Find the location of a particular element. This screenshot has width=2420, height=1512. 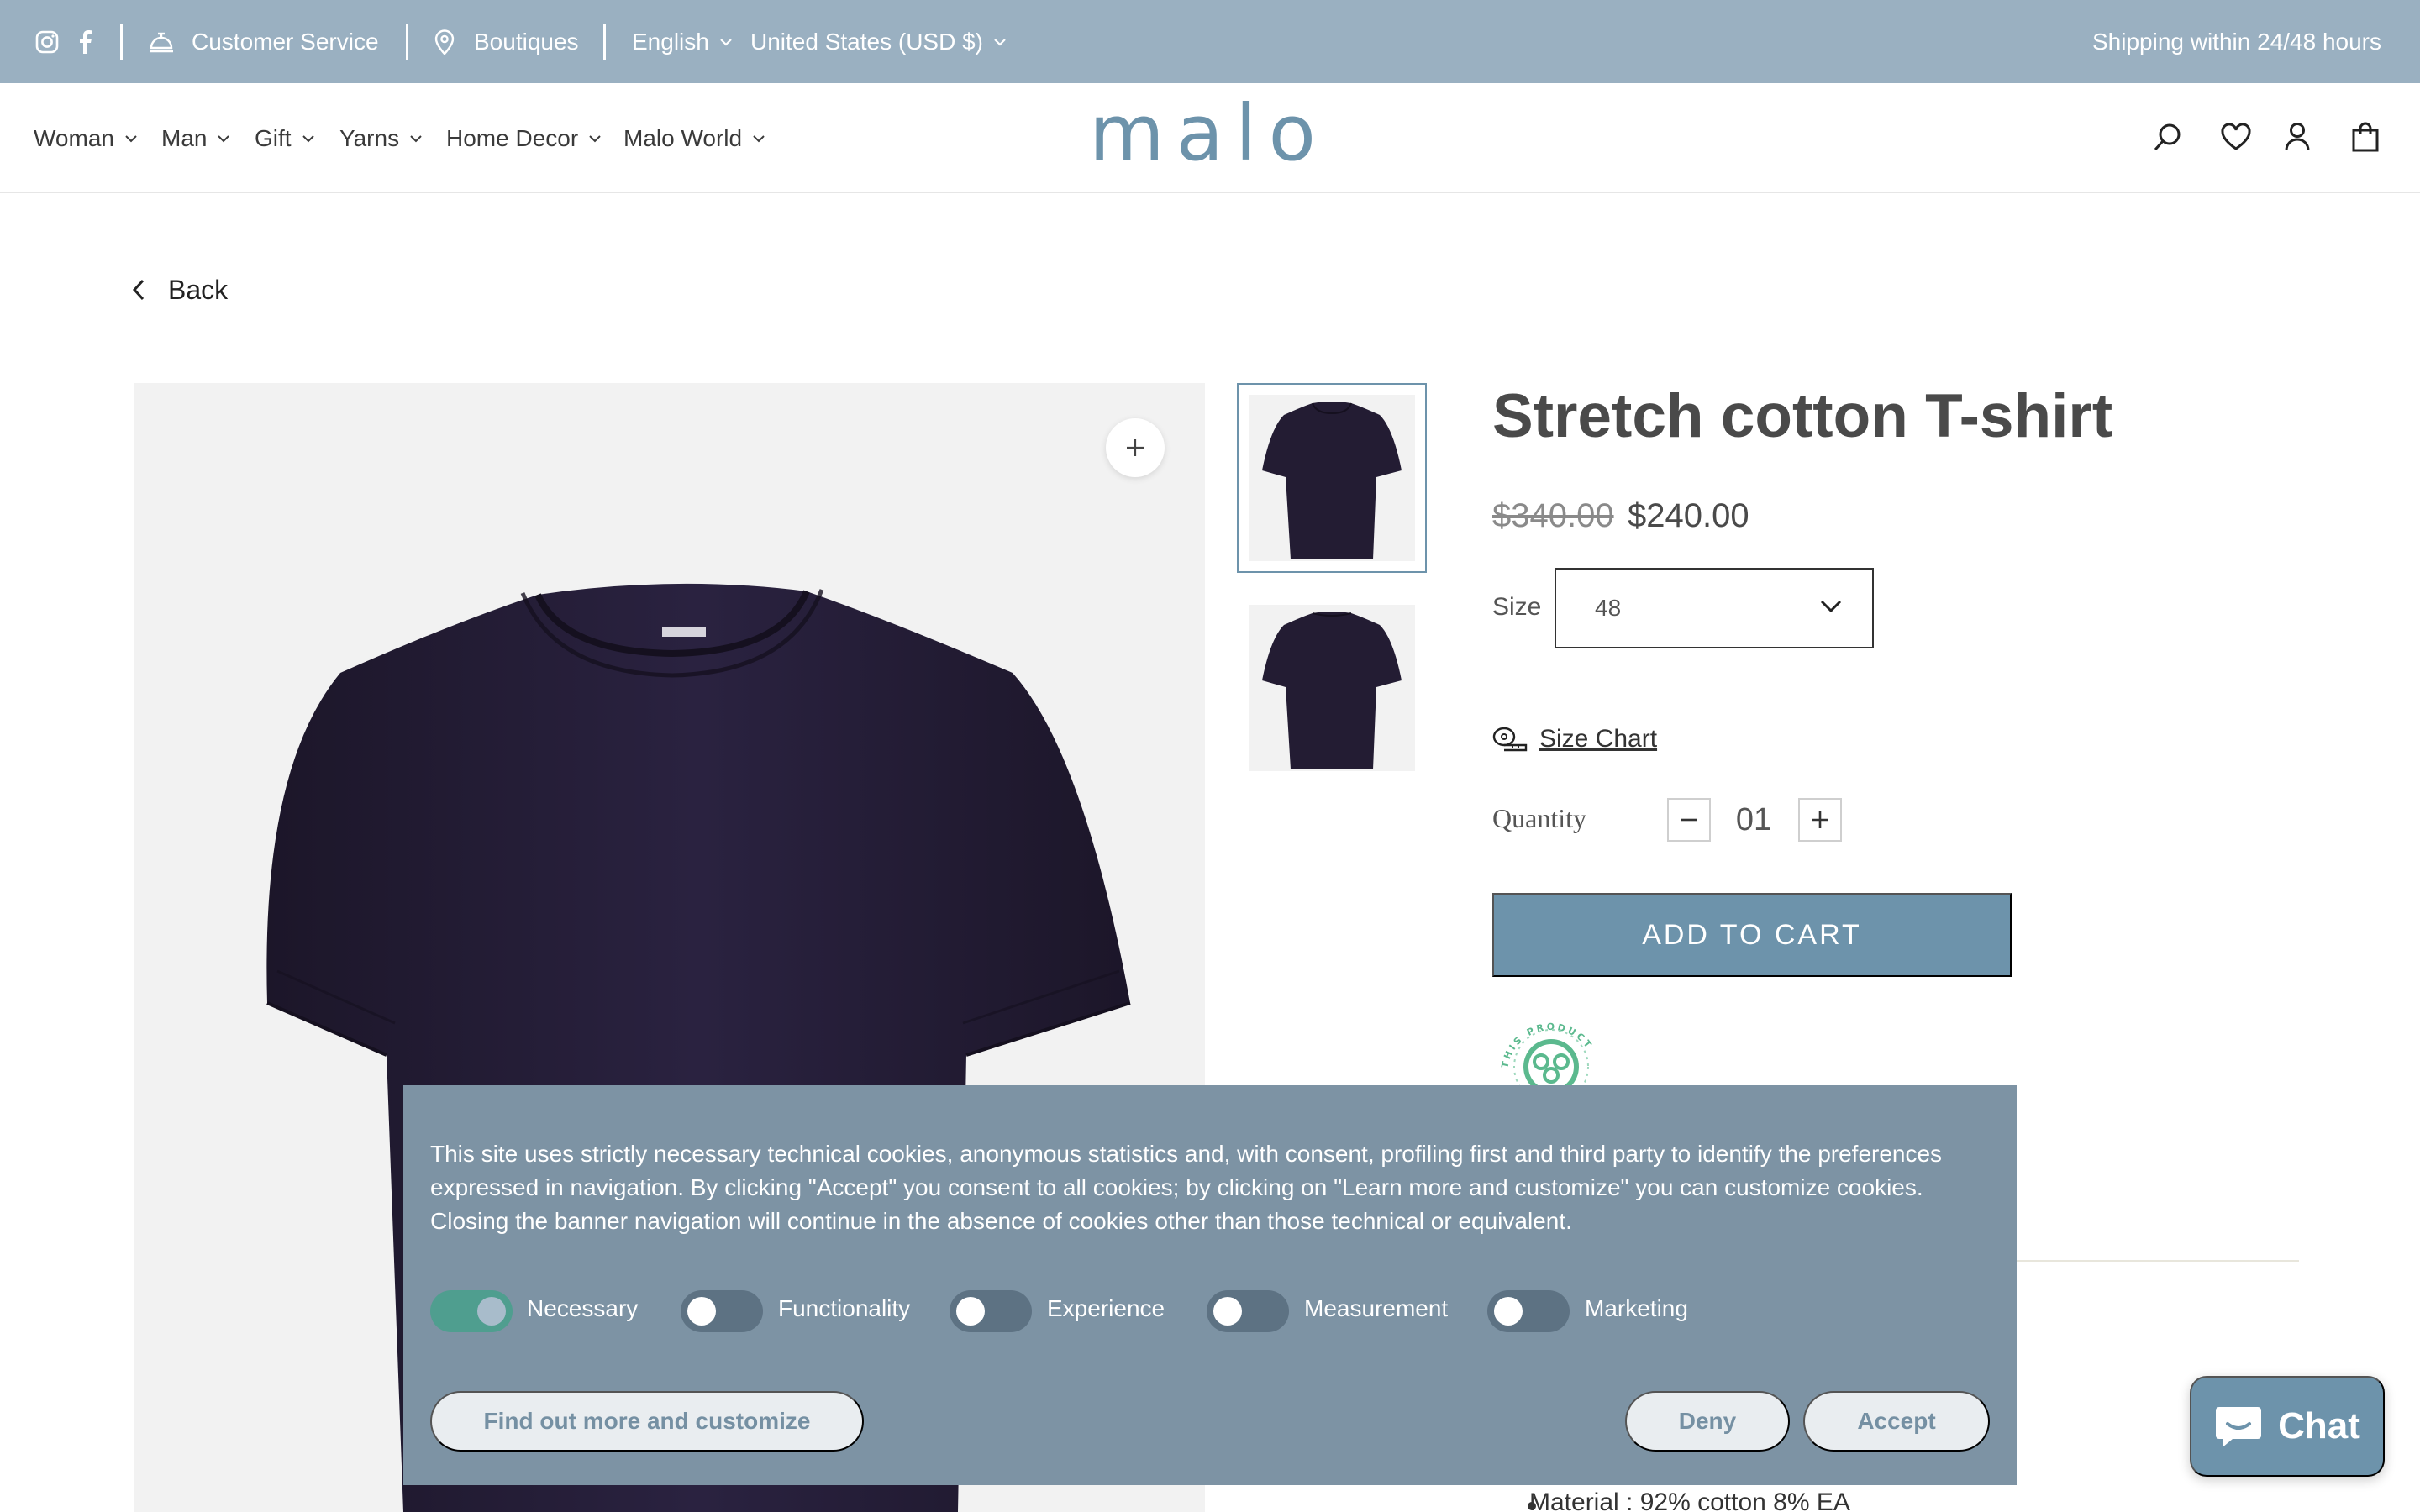

quantity-label: Quantity is located at coordinates (1539, 818).